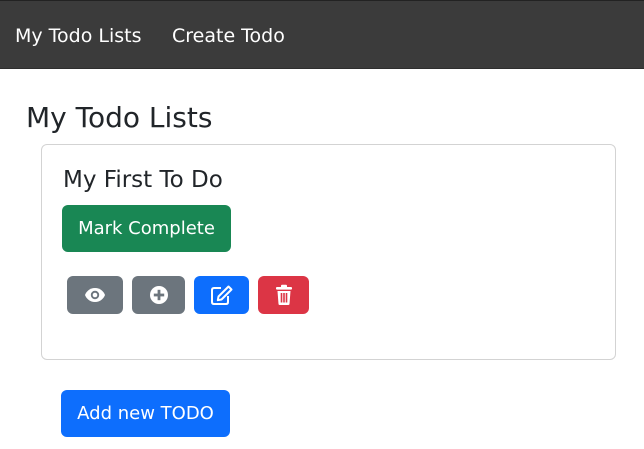 The width and height of the screenshot is (644, 449). I want to click on todo-title: My First To Do, so click(143, 180).